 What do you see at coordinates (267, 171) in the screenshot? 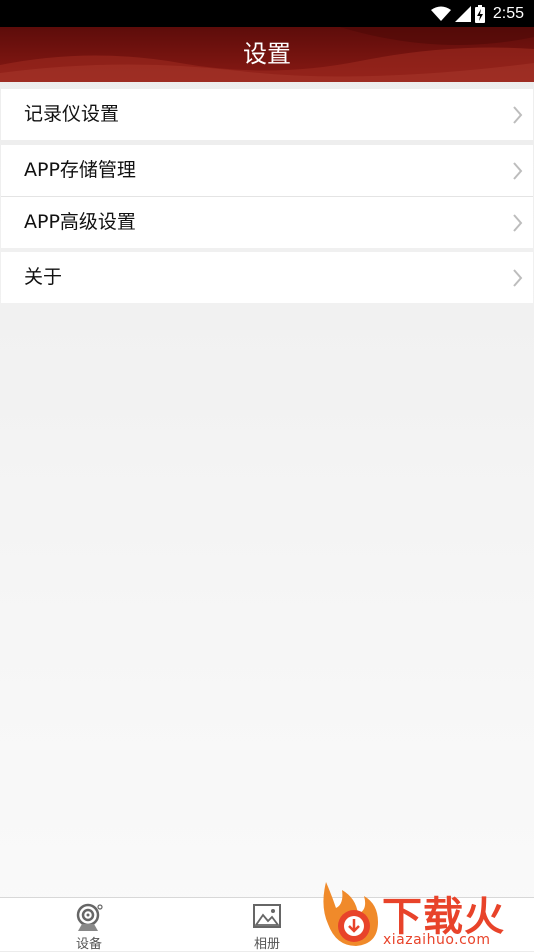
I see `app-storage-item: APP存储管理` at bounding box center [267, 171].